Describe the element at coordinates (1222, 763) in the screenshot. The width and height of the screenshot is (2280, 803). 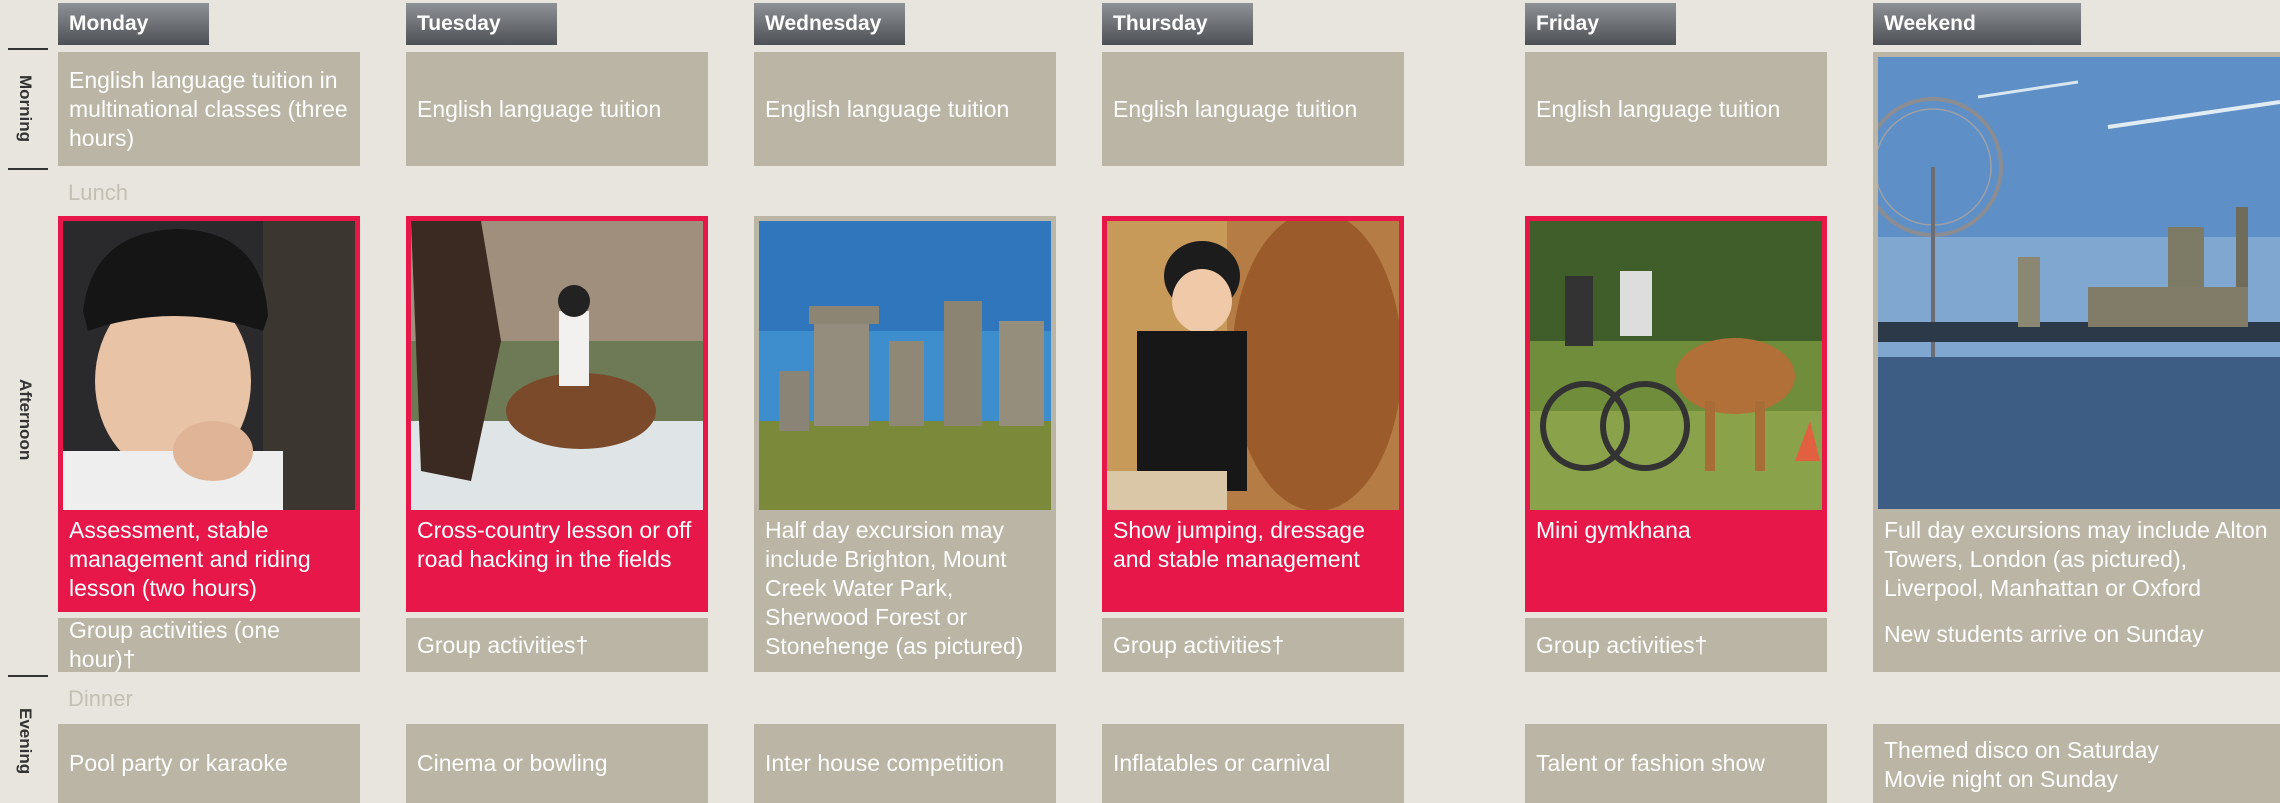
I see `evening-thursday-text: Inflatables or carnival` at that location.